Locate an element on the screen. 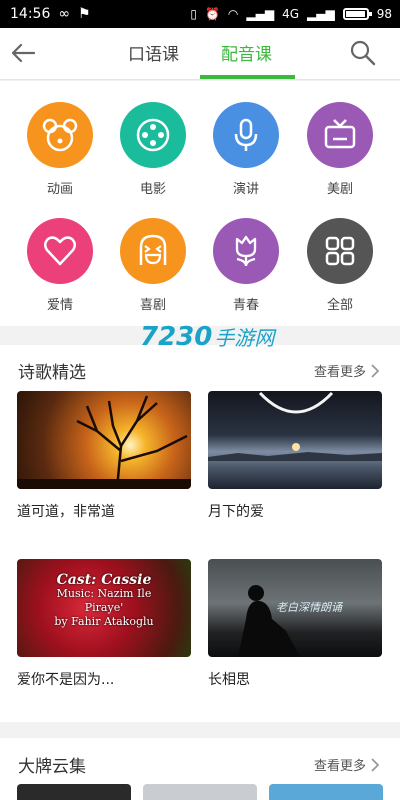 Image resolution: width=400 pixels, height=800 pixels. category-romance: 爱情 is located at coordinates (60, 265).